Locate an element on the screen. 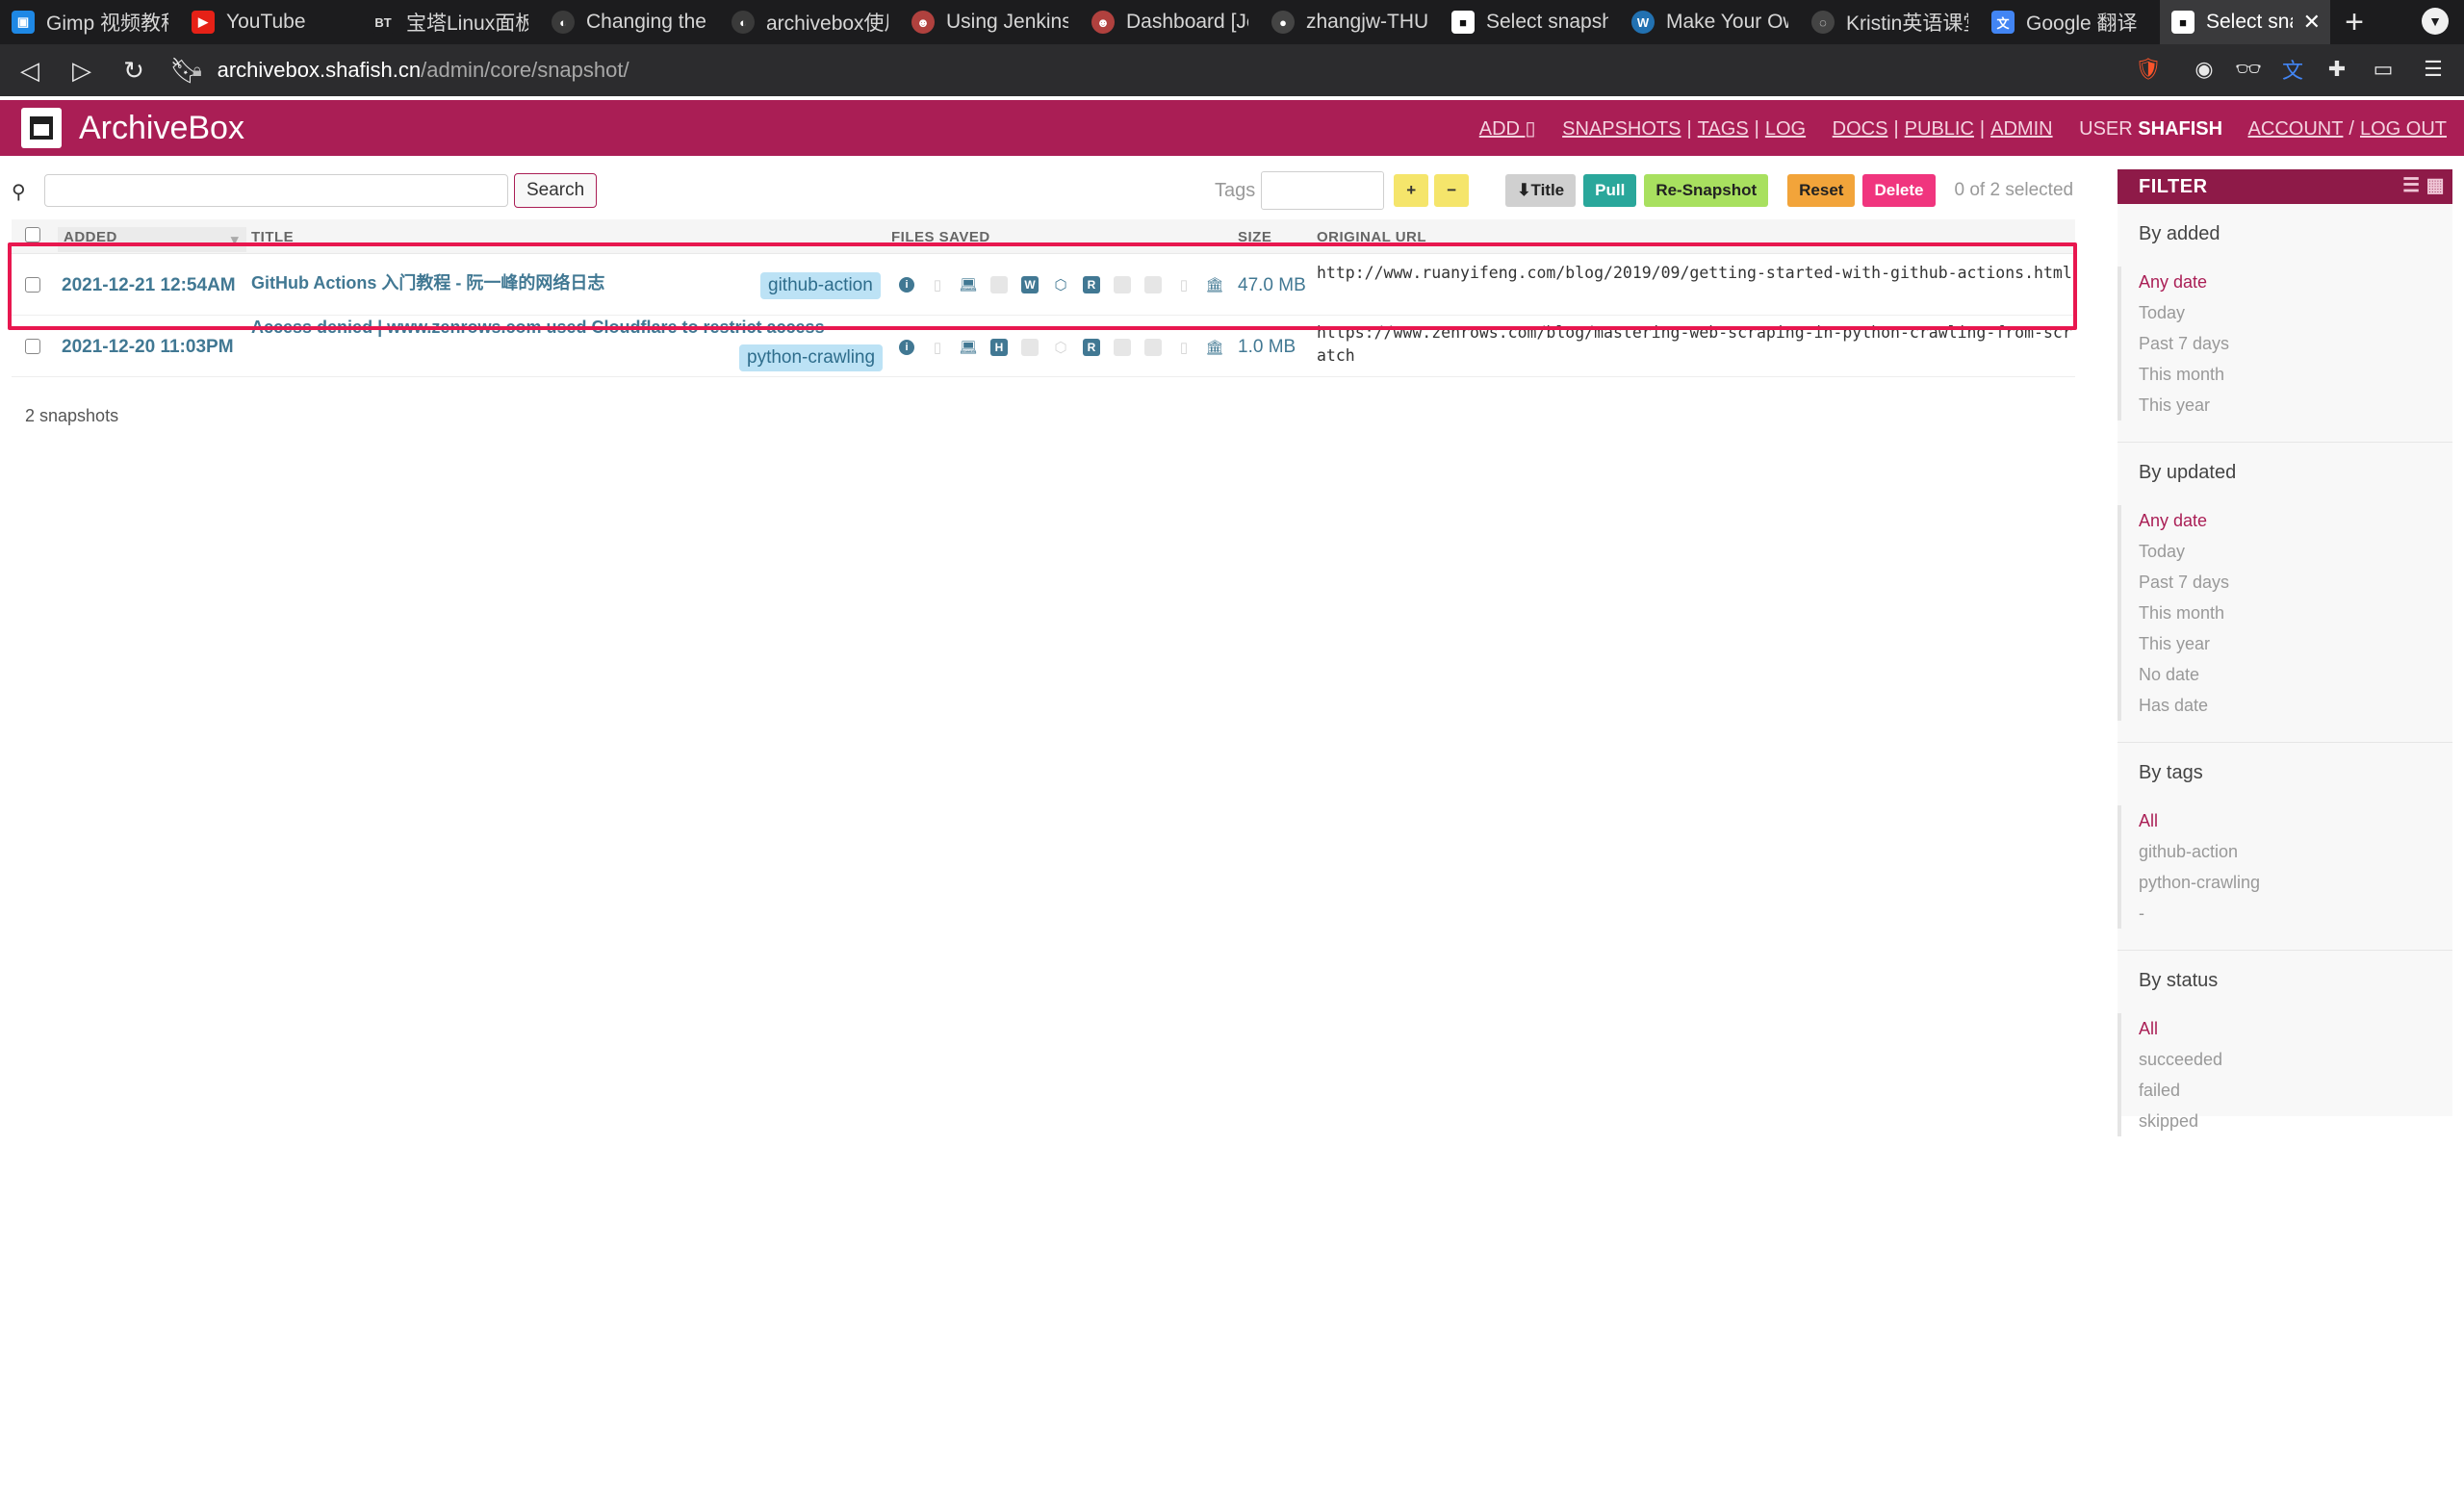  row-added-date: 2021-12-20 11:03PM is located at coordinates (148, 347).